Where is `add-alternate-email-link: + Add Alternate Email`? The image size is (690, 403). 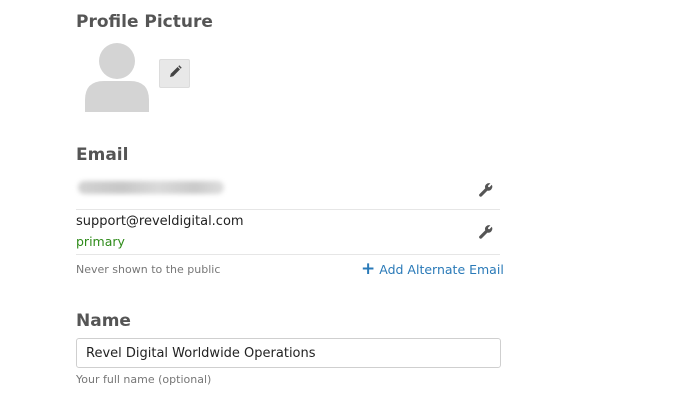 add-alternate-email-link: + Add Alternate Email is located at coordinates (432, 269).